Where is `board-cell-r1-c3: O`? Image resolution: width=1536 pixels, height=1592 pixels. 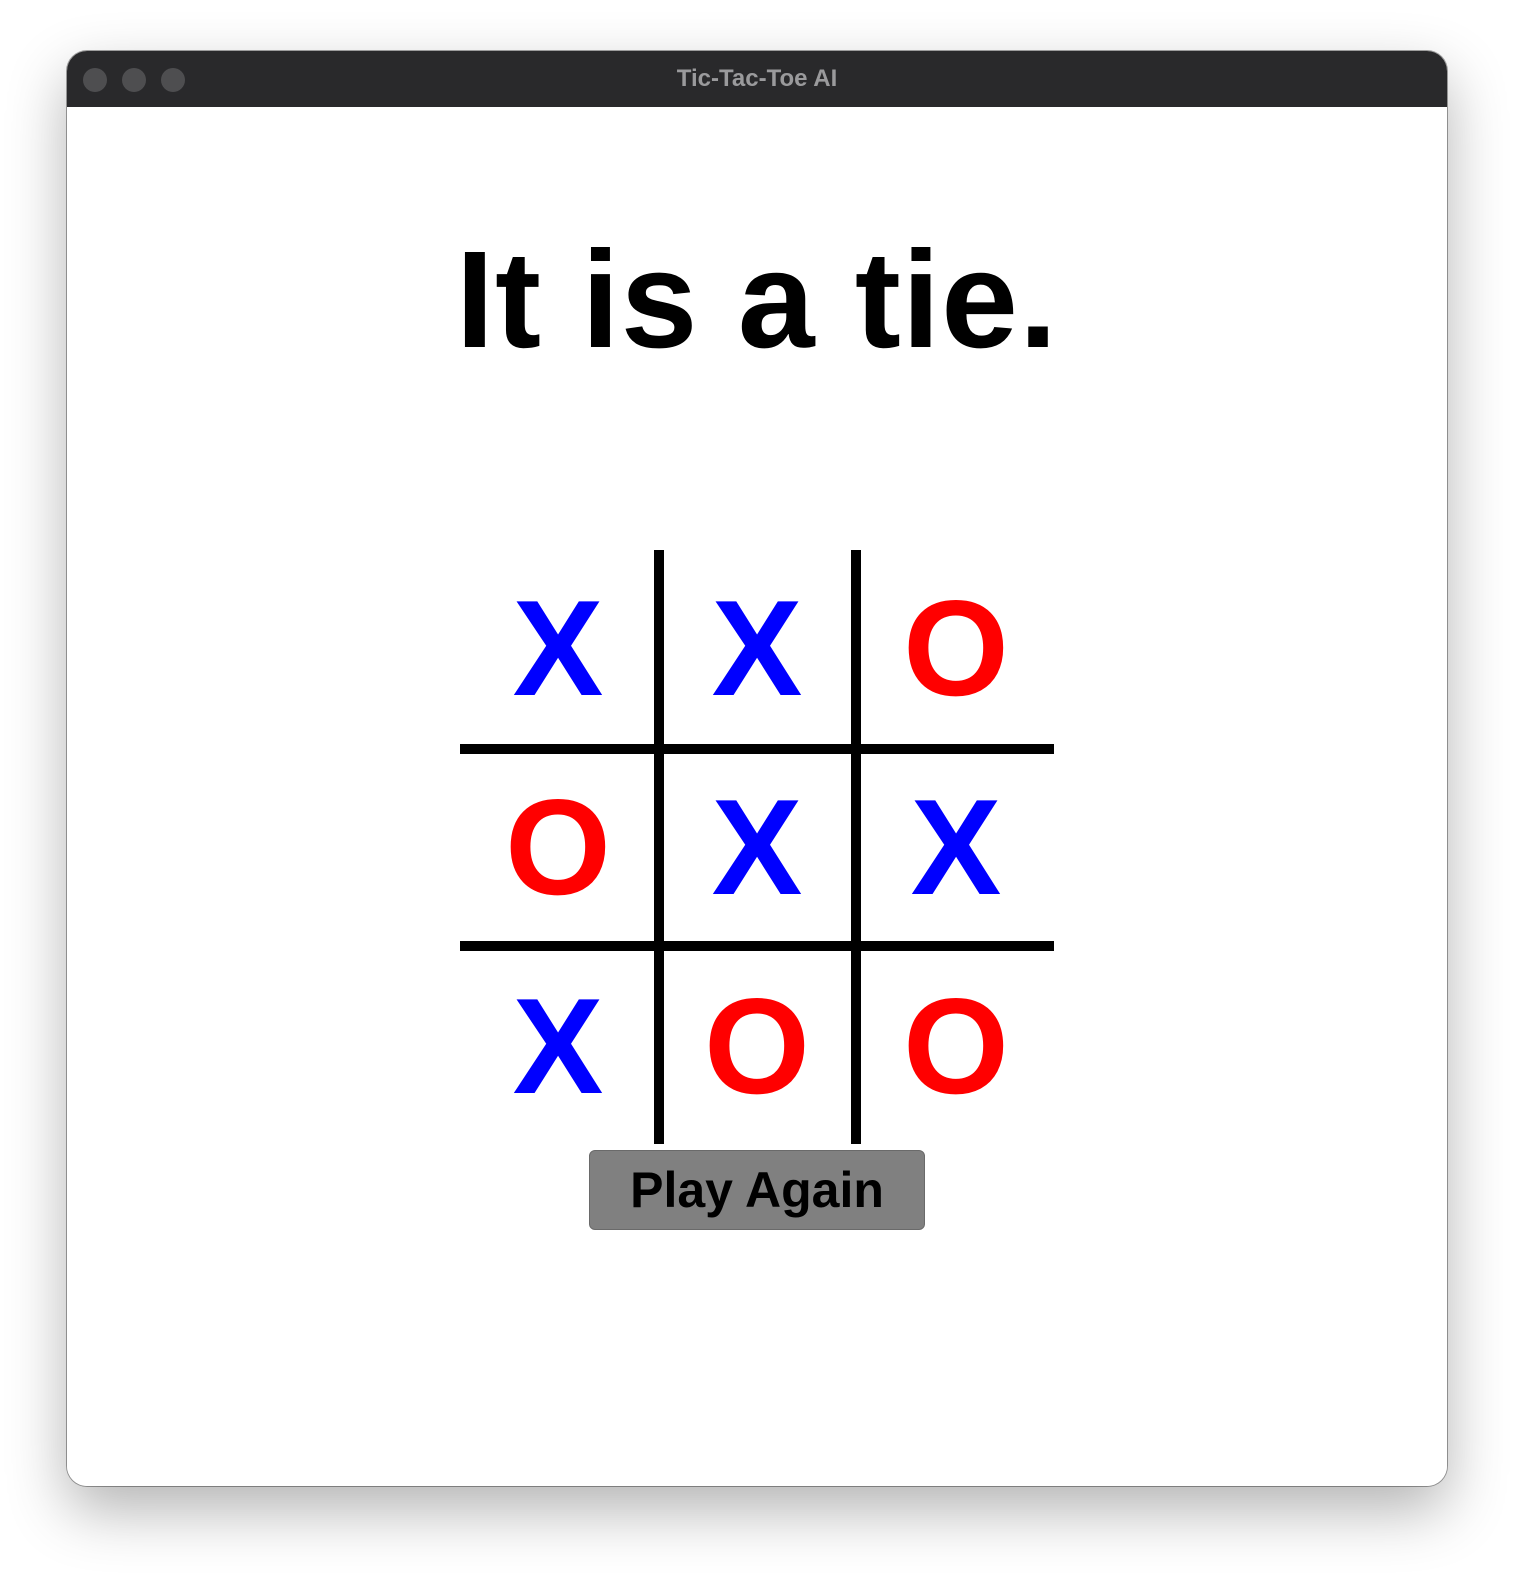
board-cell-r1-c3: O is located at coordinates (956, 648).